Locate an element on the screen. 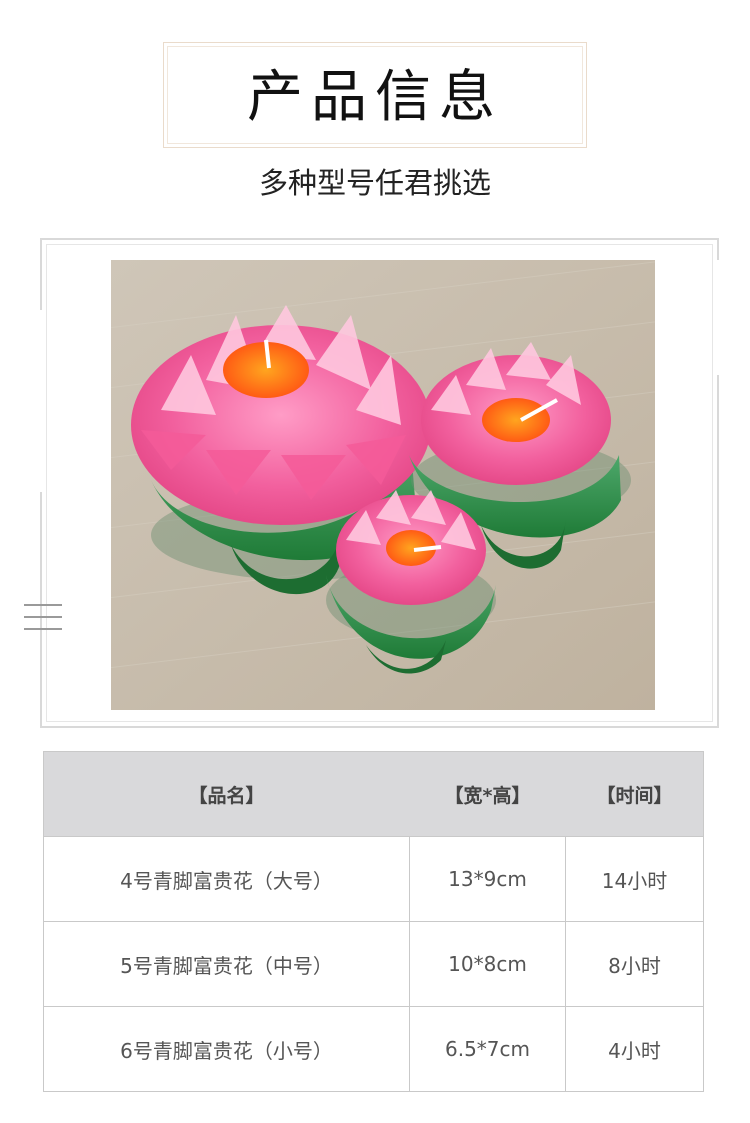  table-row-1-size: 13*9cm is located at coordinates (487, 879).